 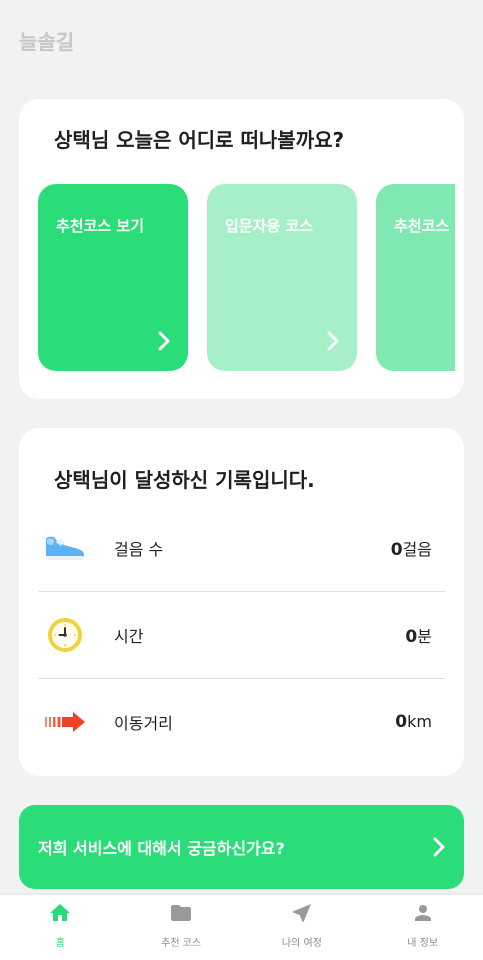 I want to click on nav-label: 홈, so click(x=60, y=943).